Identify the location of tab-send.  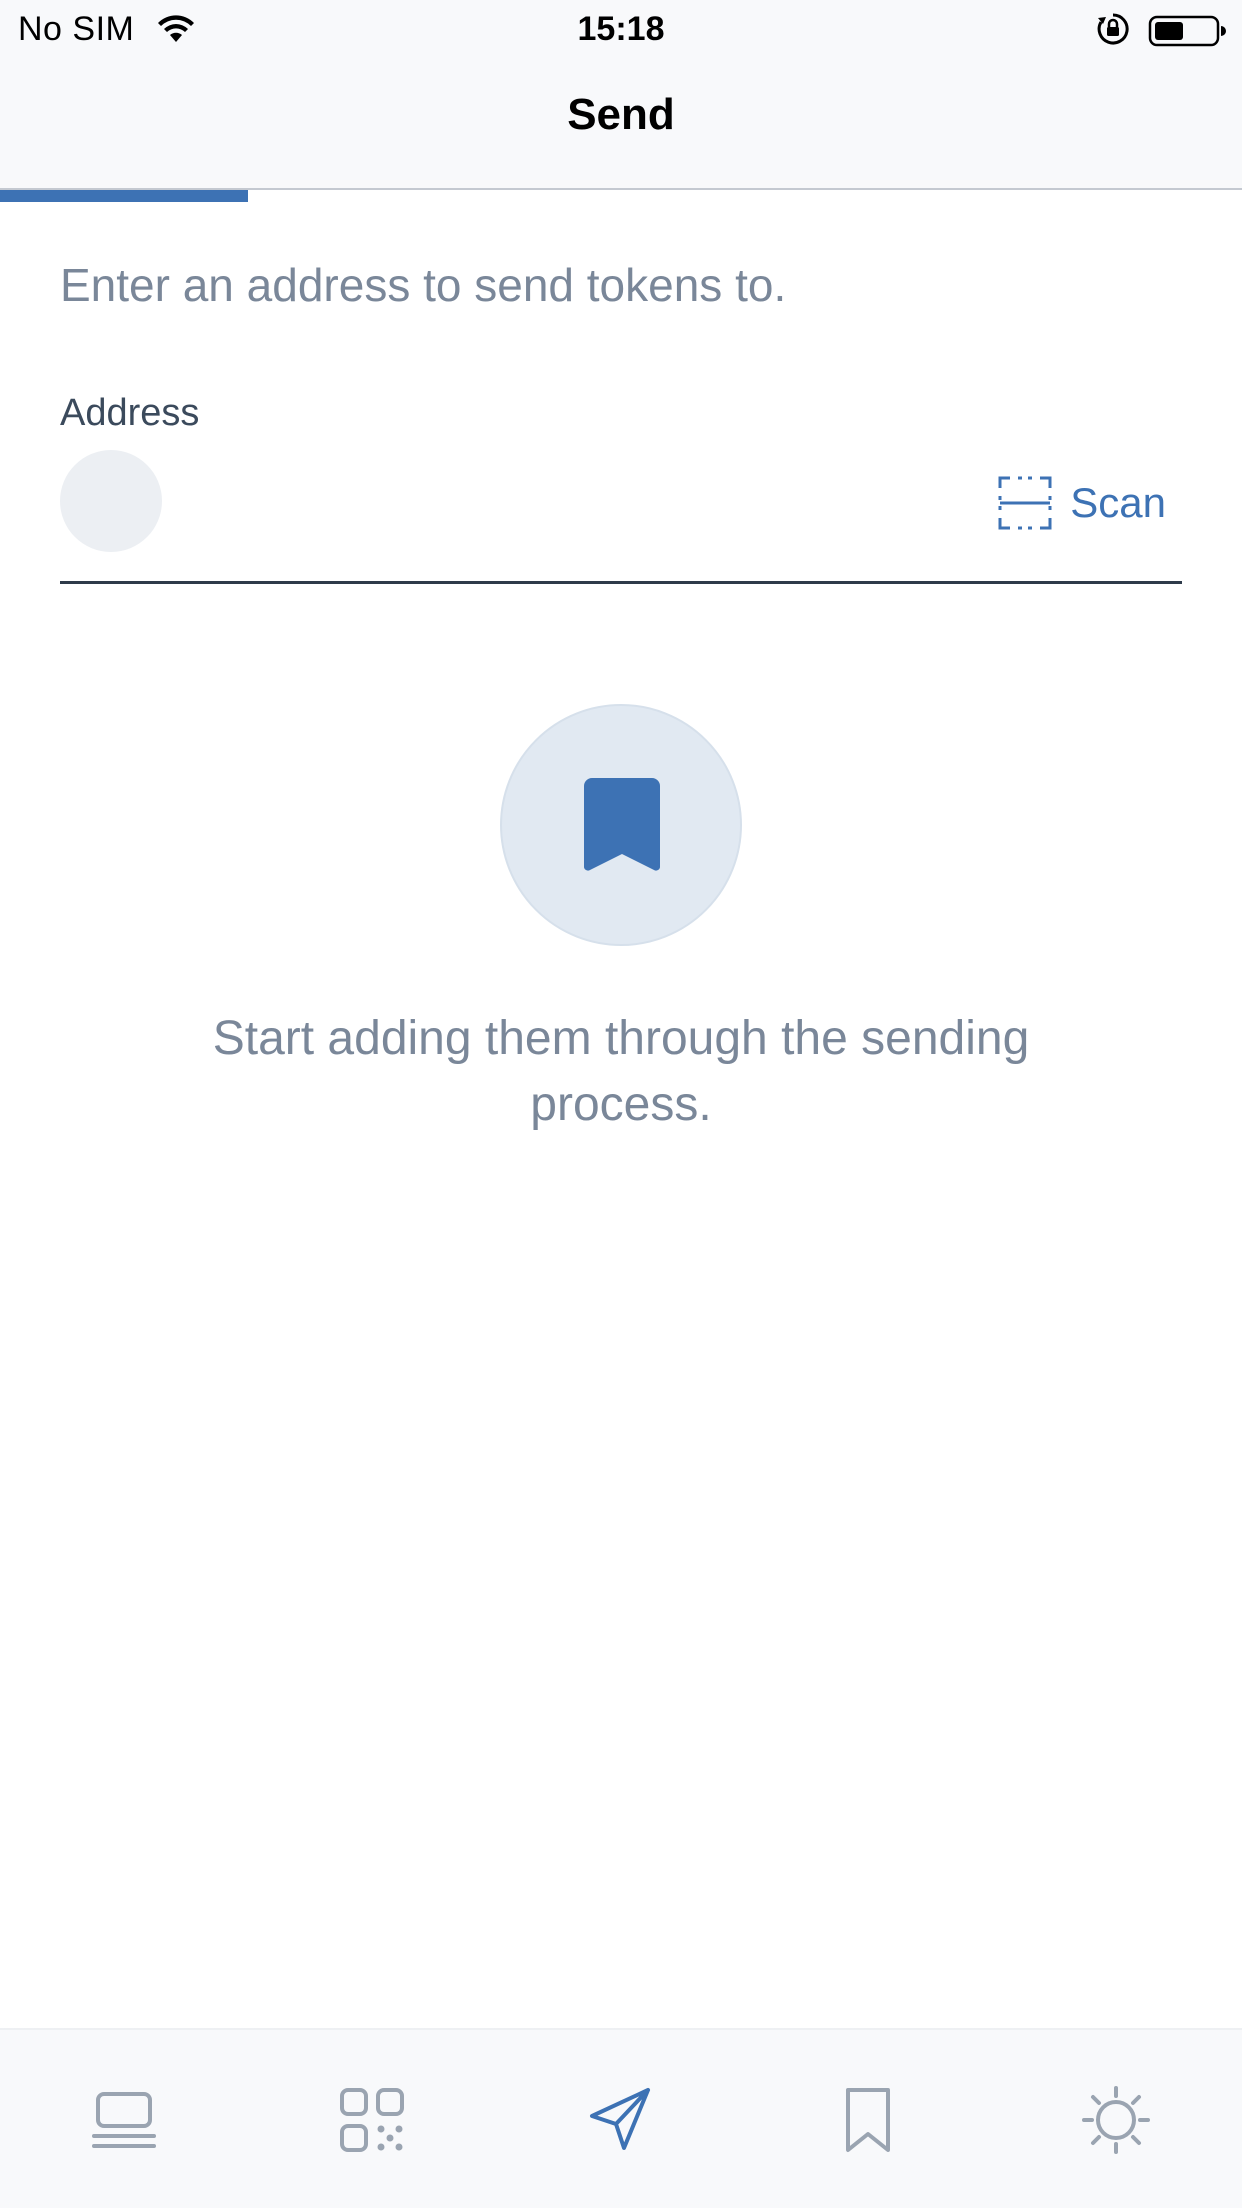
(620, 2120).